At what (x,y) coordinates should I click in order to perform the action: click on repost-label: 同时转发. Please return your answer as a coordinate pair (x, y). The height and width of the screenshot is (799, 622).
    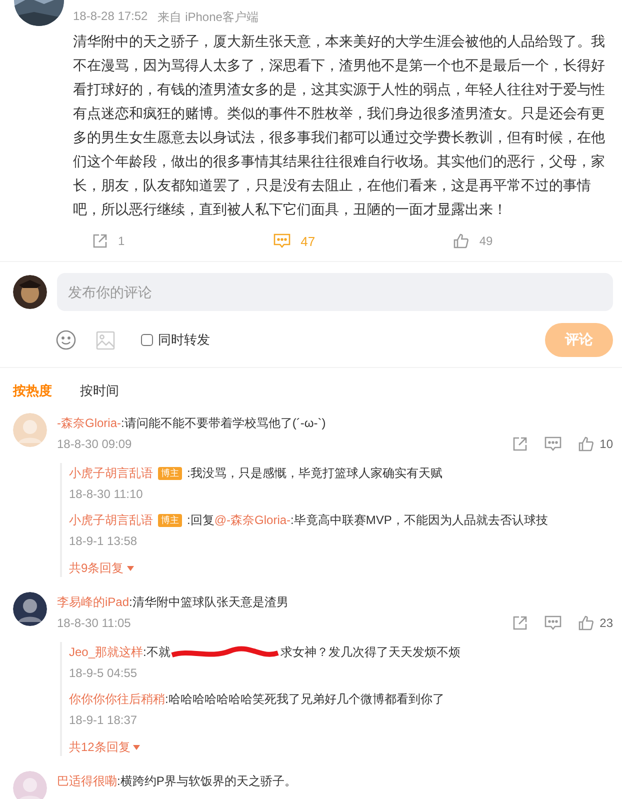
    Looking at the image, I should click on (184, 340).